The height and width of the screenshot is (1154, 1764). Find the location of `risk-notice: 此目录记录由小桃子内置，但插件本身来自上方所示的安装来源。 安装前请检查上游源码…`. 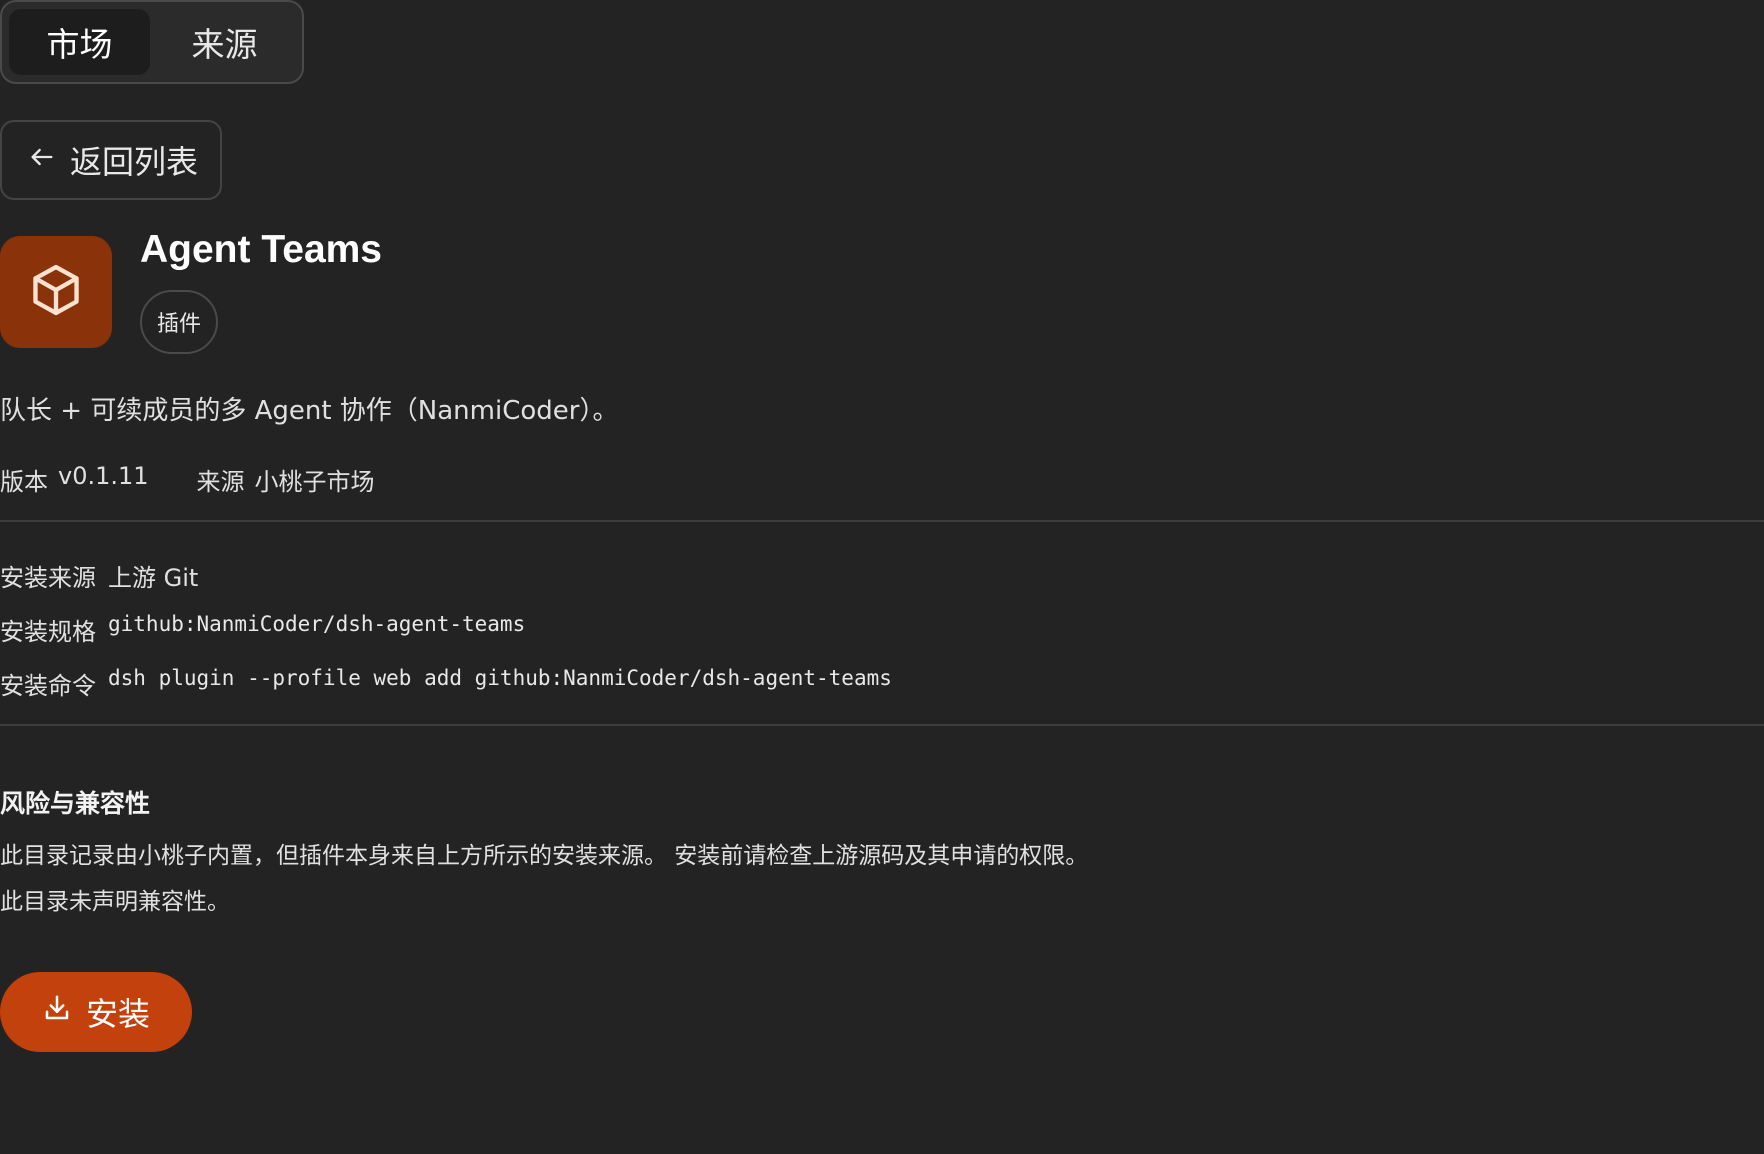

risk-notice: 此目录记录由小桃子内置，但插件本身来自上方所示的安装来源。 安装前请检查上游源码… is located at coordinates (544, 856).